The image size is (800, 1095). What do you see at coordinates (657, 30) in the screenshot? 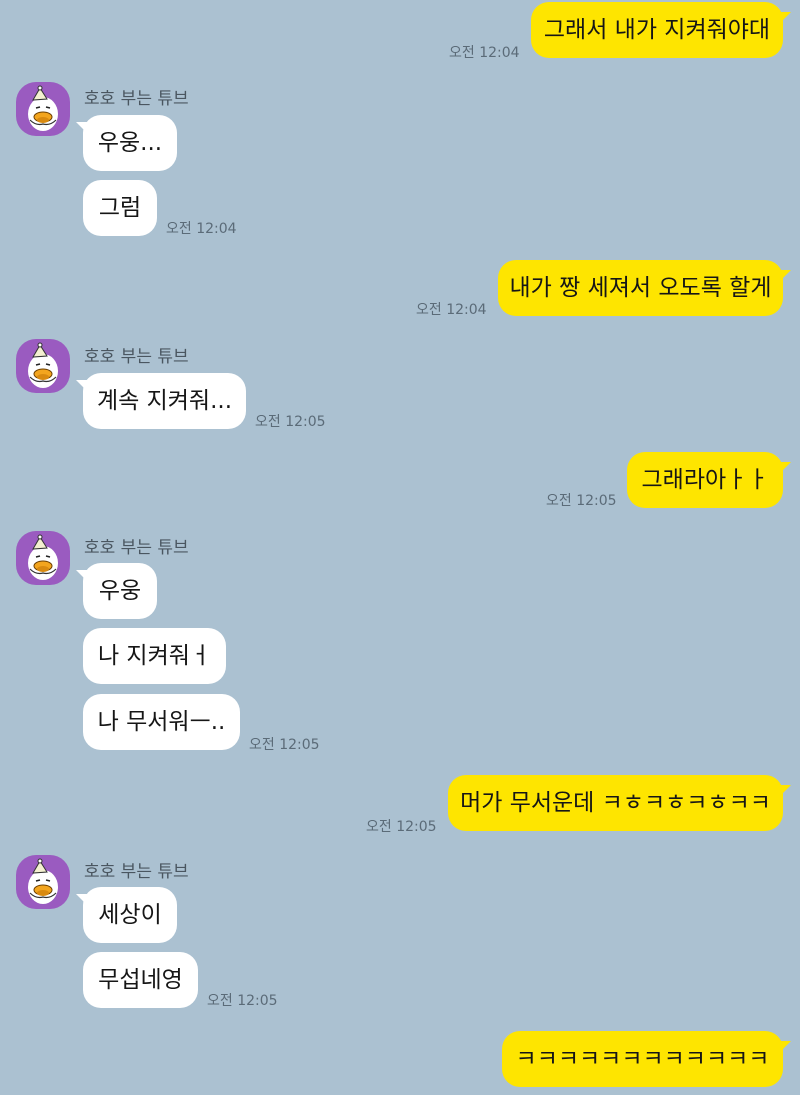
I see `sent-message-bubble: 그래서 내가 지켜줘야대` at bounding box center [657, 30].